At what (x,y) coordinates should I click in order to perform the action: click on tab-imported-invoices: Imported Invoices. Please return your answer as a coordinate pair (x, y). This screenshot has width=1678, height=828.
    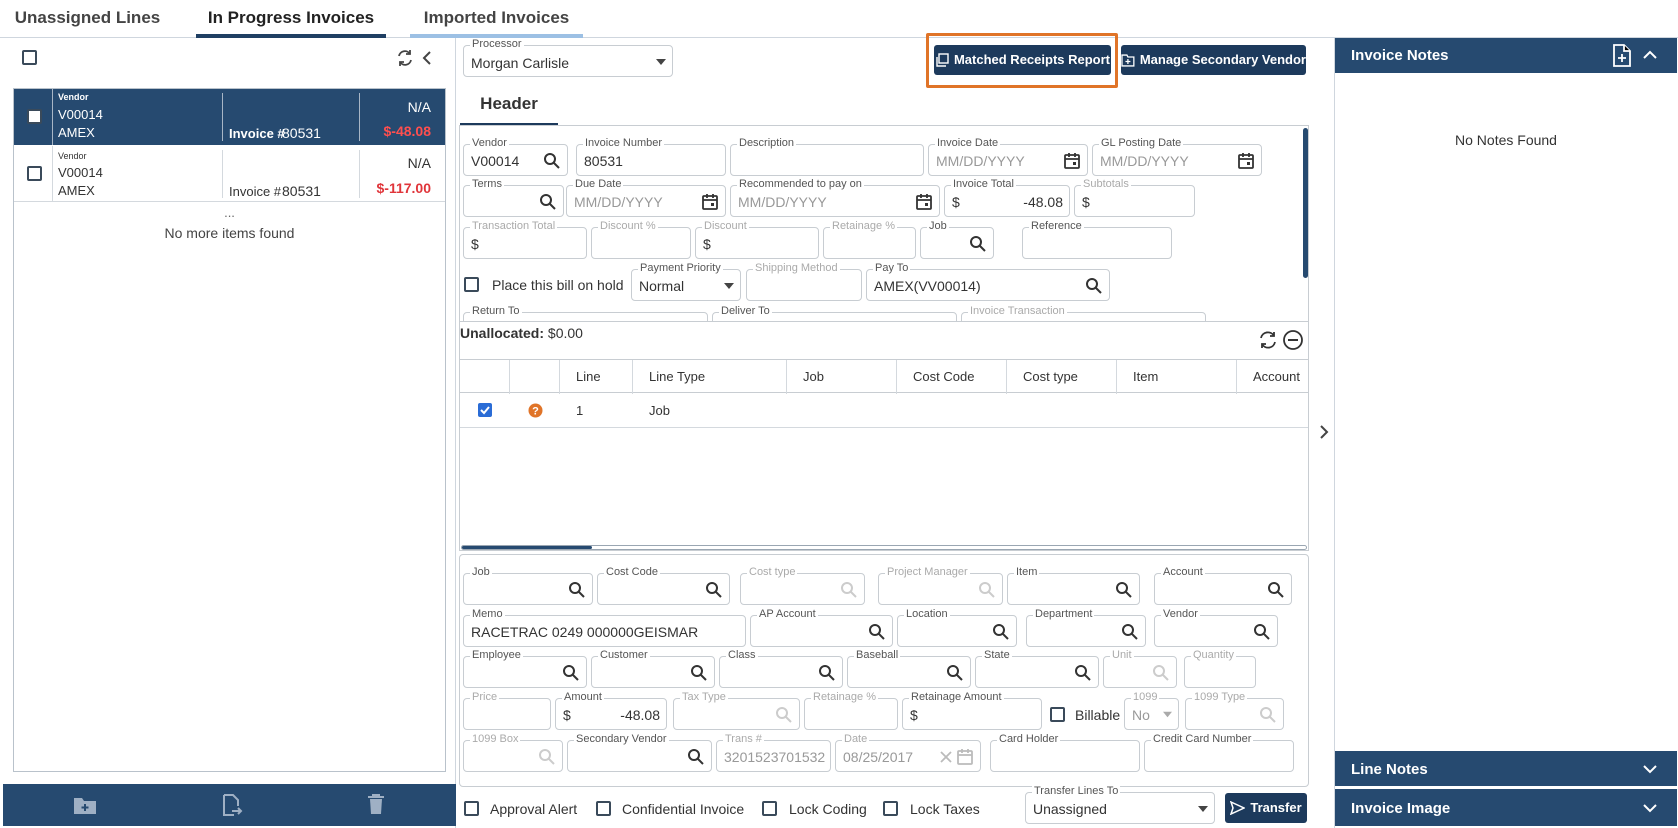
    Looking at the image, I should click on (496, 19).